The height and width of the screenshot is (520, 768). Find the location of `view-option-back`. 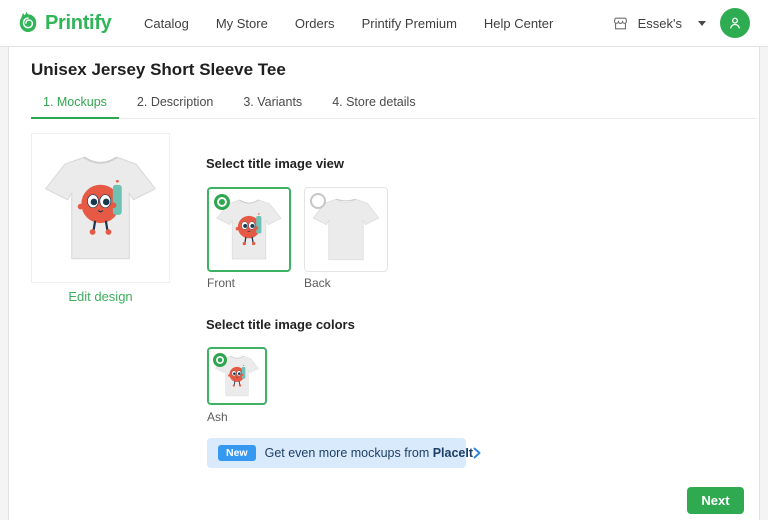

view-option-back is located at coordinates (346, 229).